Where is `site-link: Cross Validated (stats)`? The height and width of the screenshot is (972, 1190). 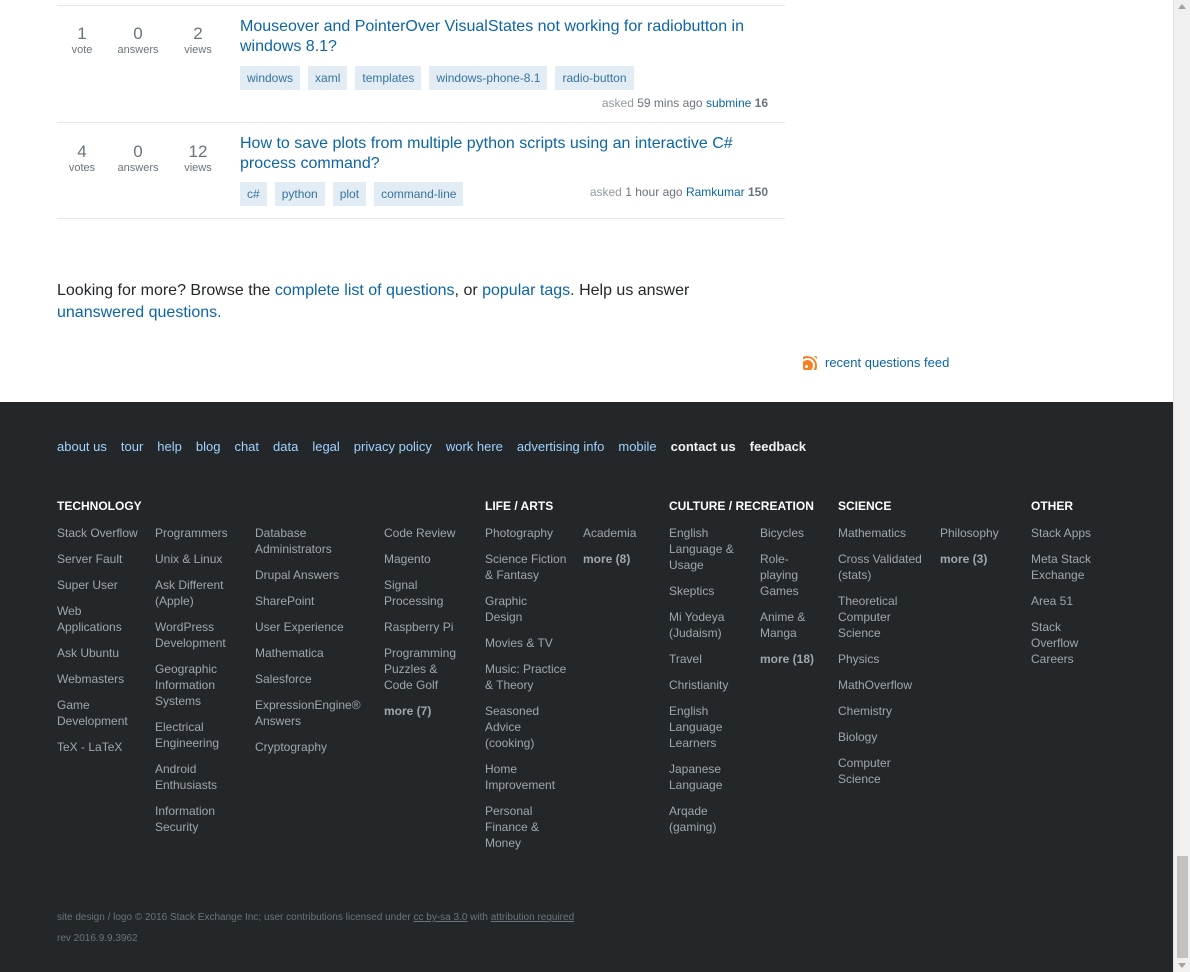
site-link: Cross Validated (stats) is located at coordinates (883, 567).